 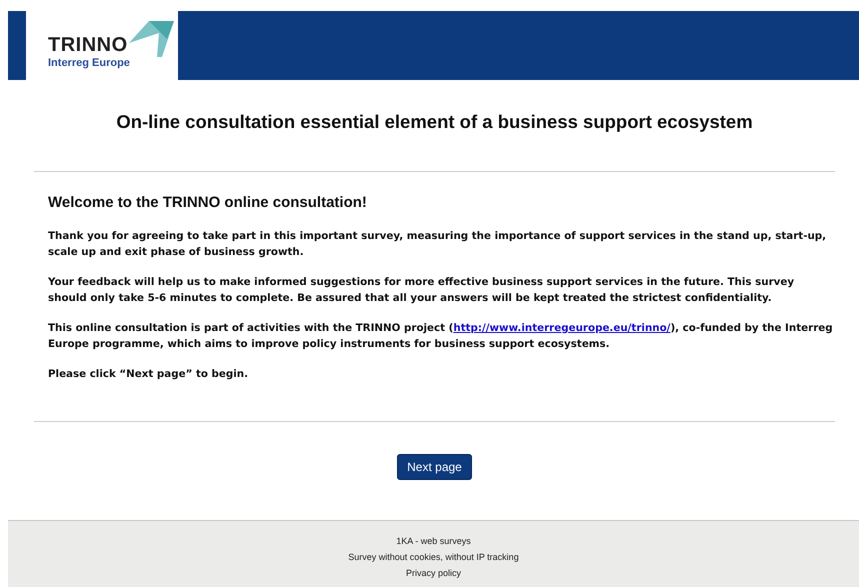 What do you see at coordinates (433, 557) in the screenshot?
I see `footer-text: Survey without cookies, without IP tracking` at bounding box center [433, 557].